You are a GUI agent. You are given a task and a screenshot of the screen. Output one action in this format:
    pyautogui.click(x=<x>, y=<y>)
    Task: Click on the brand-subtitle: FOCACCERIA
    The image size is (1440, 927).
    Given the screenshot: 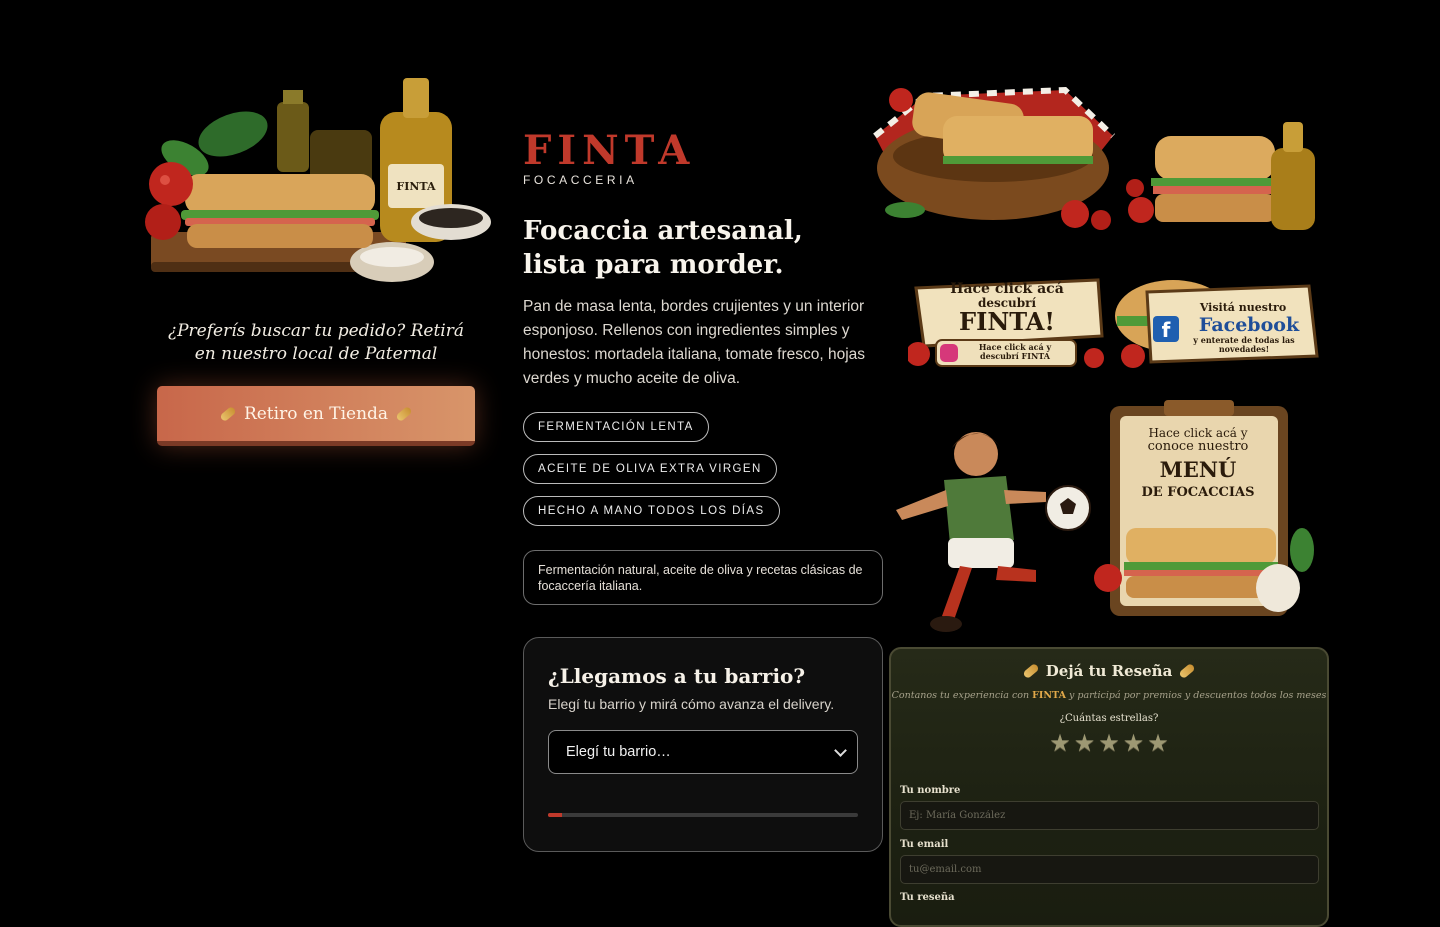 What is the action you would take?
    pyautogui.click(x=580, y=180)
    